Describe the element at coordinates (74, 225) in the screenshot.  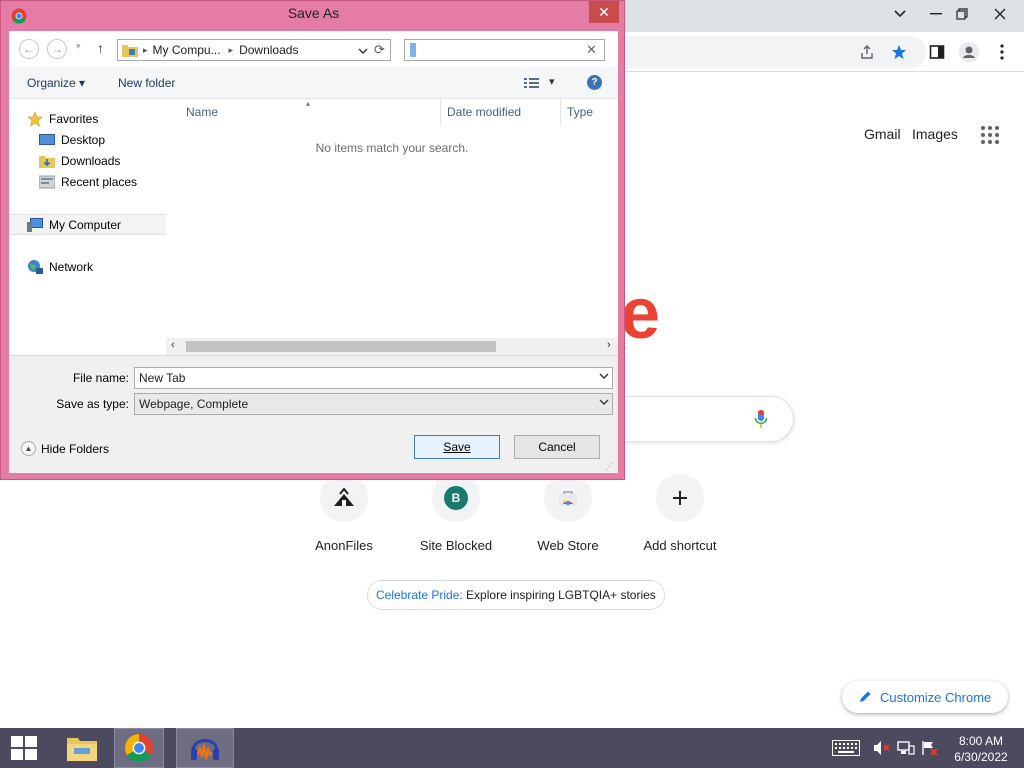
I see `tree-item-my-computer: My Computer` at that location.